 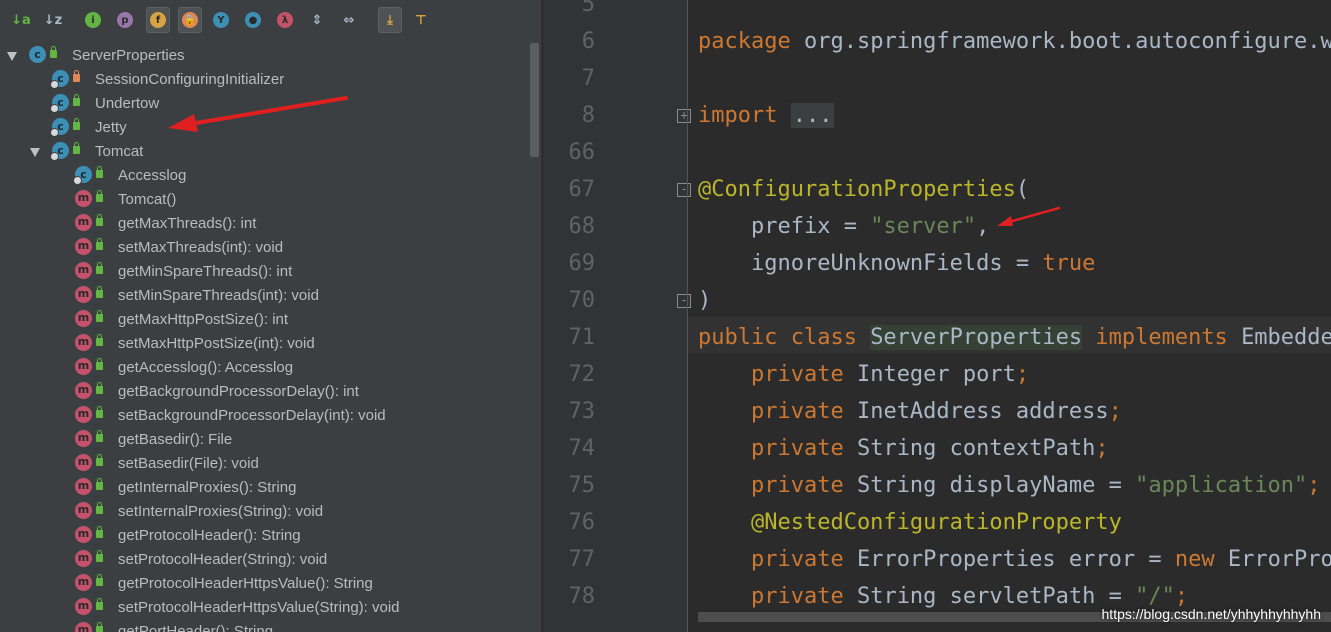 I want to click on editor-gutter: 5 6 7 8 +66 67-68 69 70-71 72 73 74 75 76 77 78, so click(x=617, y=316).